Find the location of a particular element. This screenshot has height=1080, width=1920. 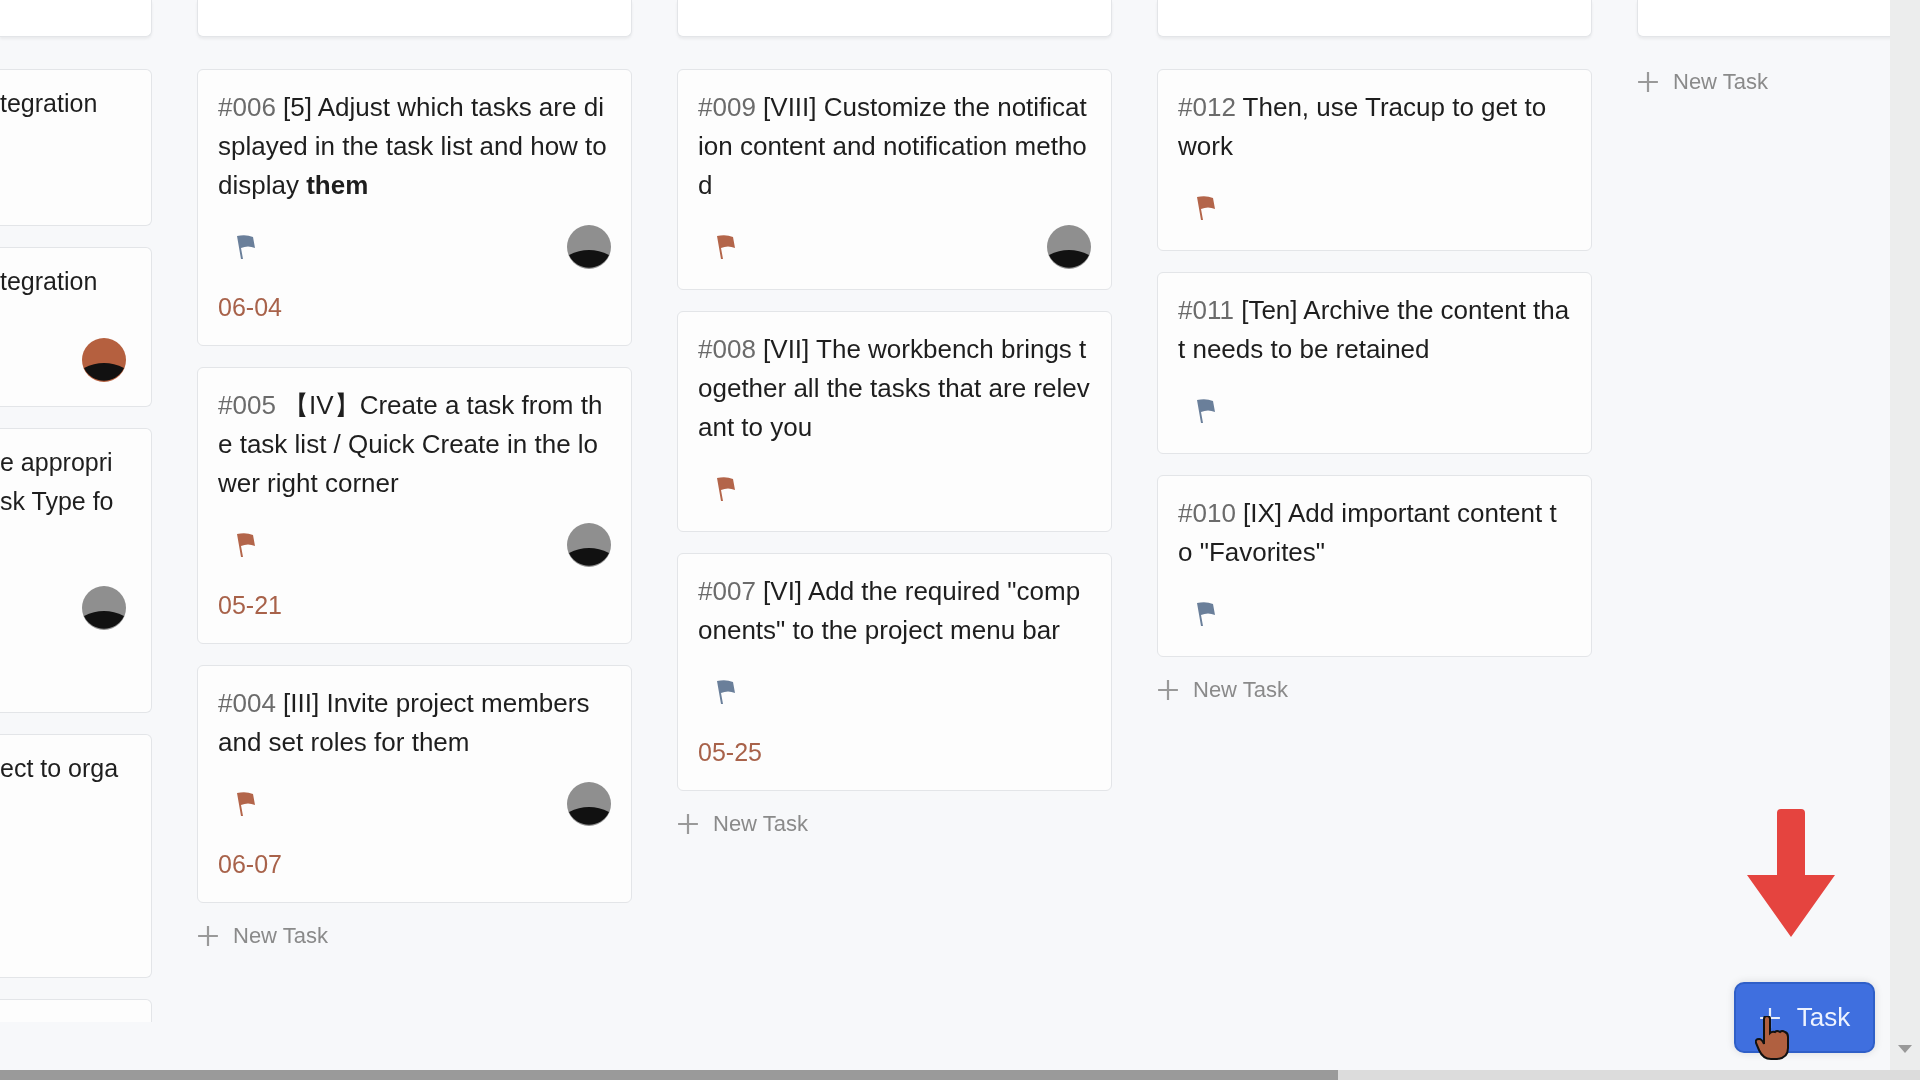

due-date: 06-04 is located at coordinates (250, 307).